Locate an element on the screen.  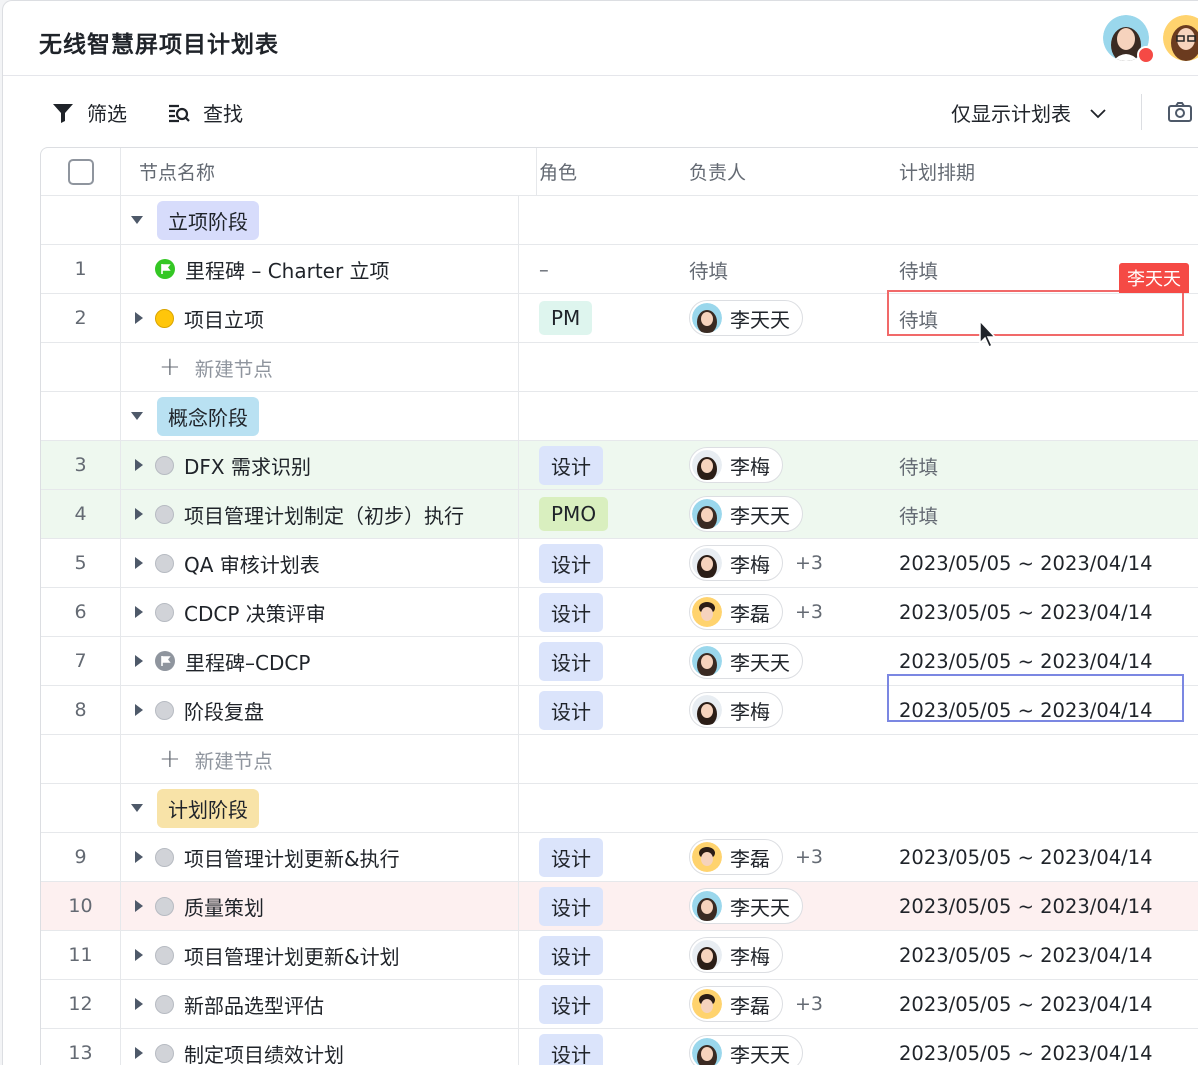
col-header-name: 节点名称 is located at coordinates (329, 171).